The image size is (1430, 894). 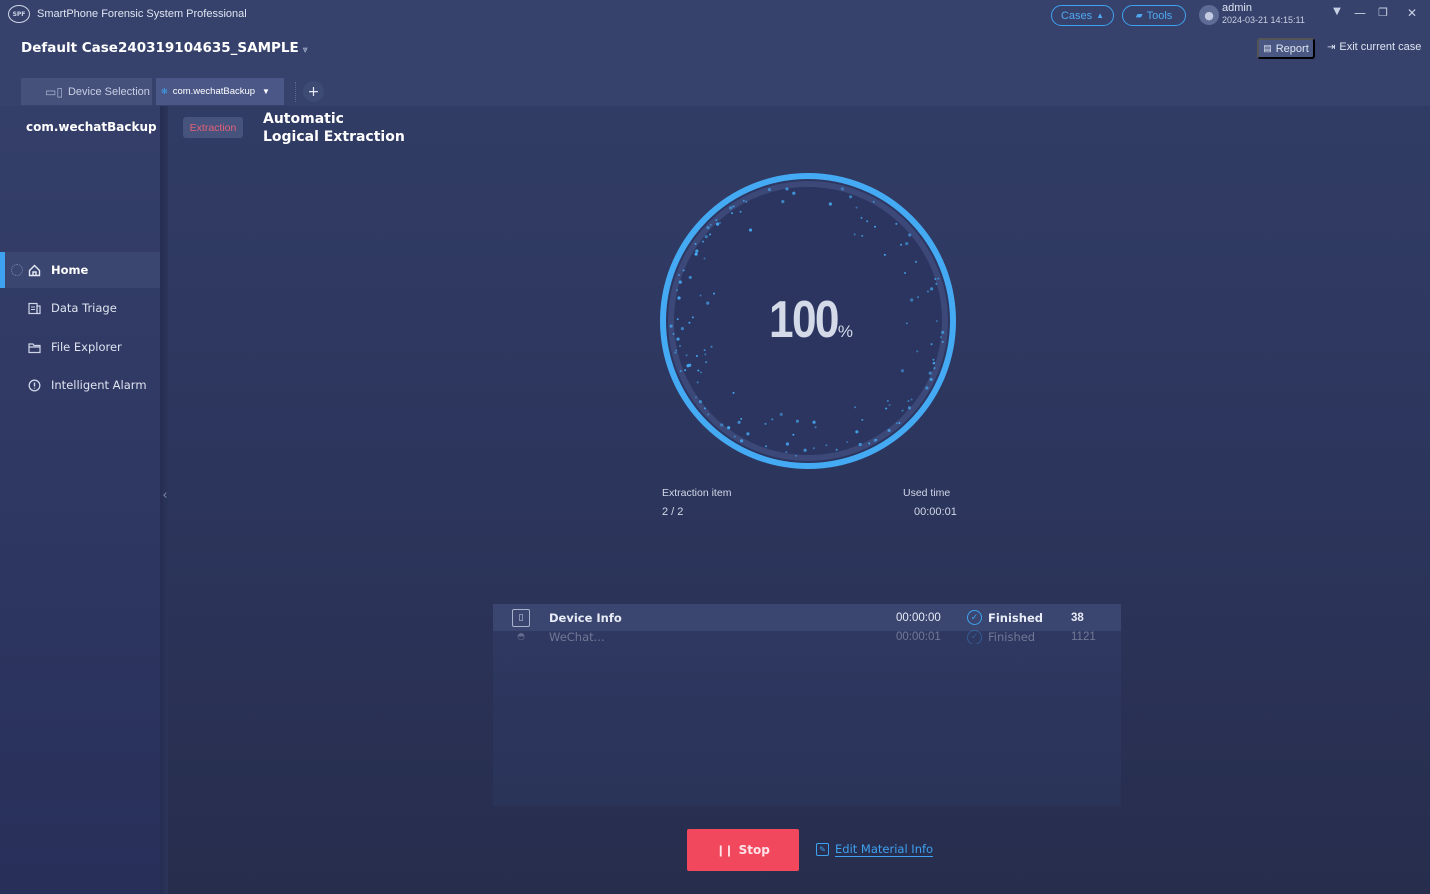 What do you see at coordinates (808, 320) in the screenshot?
I see `progress-percent: 100%` at bounding box center [808, 320].